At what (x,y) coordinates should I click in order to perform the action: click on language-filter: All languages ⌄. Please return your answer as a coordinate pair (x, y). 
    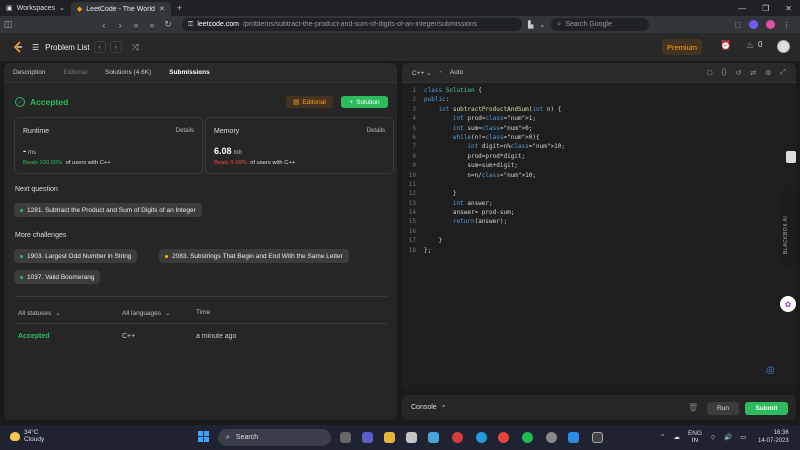
    Looking at the image, I should click on (146, 313).